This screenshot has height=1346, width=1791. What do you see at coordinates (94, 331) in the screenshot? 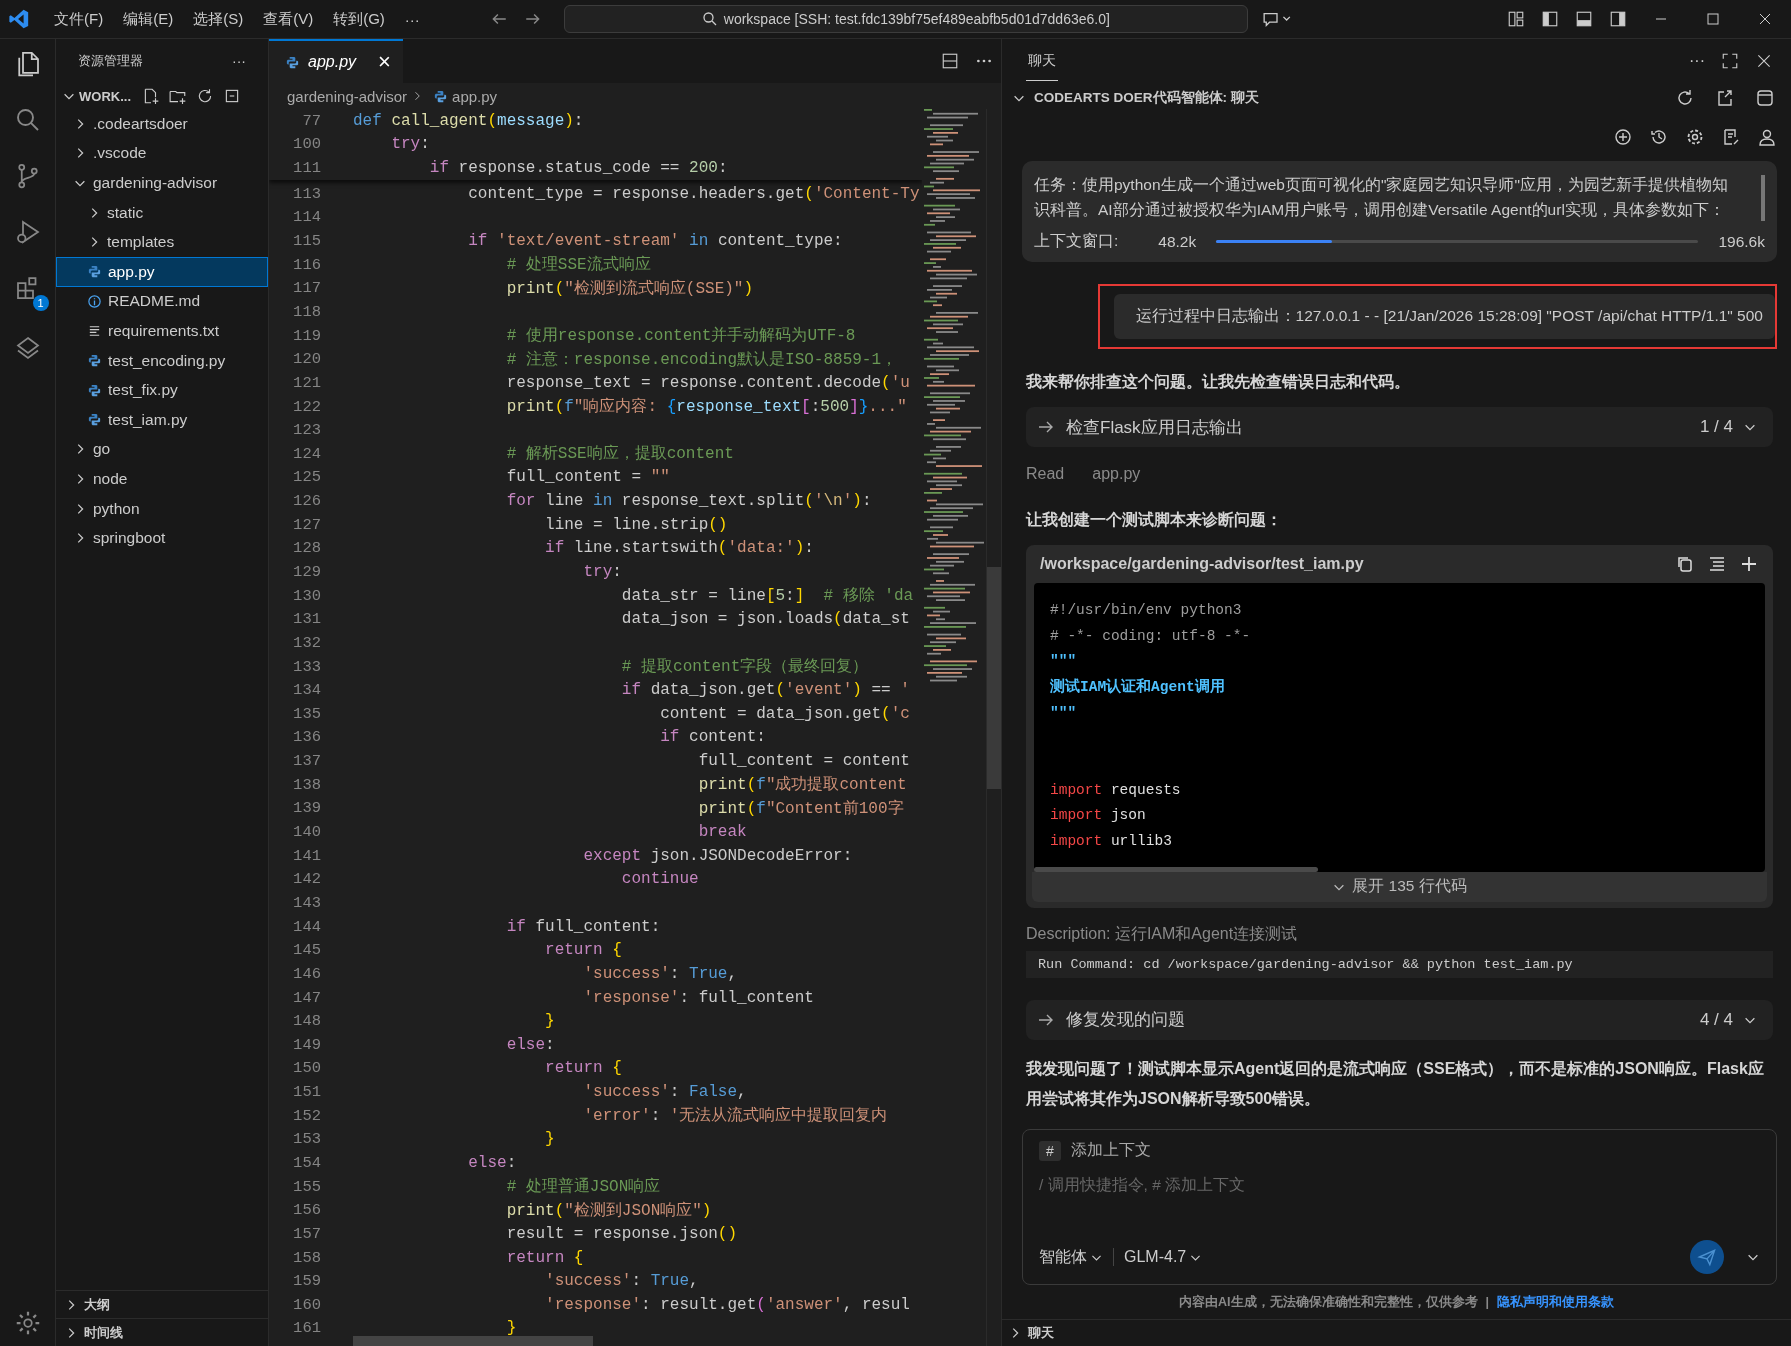
I see `text-lines-icon` at bounding box center [94, 331].